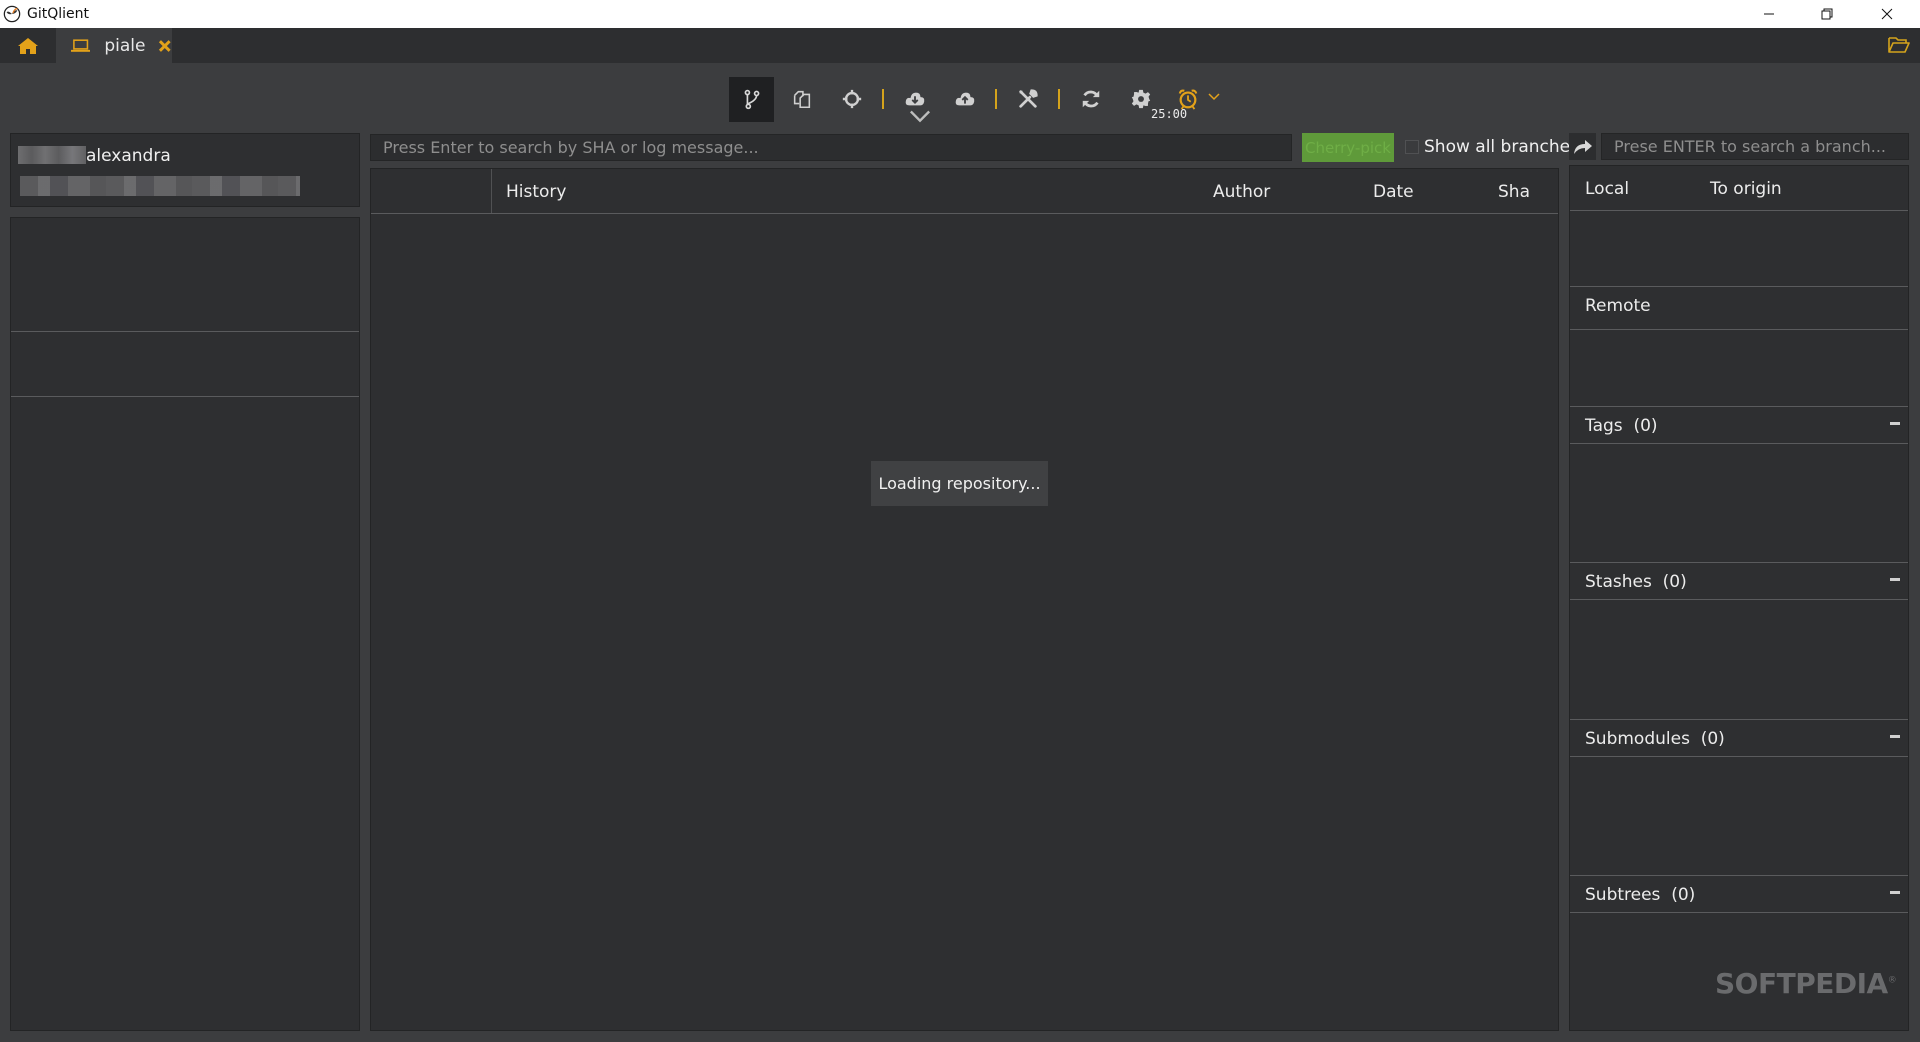 The height and width of the screenshot is (1042, 1920). What do you see at coordinates (1739, 425) in the screenshot?
I see `tags-section-header: Tags (0)` at bounding box center [1739, 425].